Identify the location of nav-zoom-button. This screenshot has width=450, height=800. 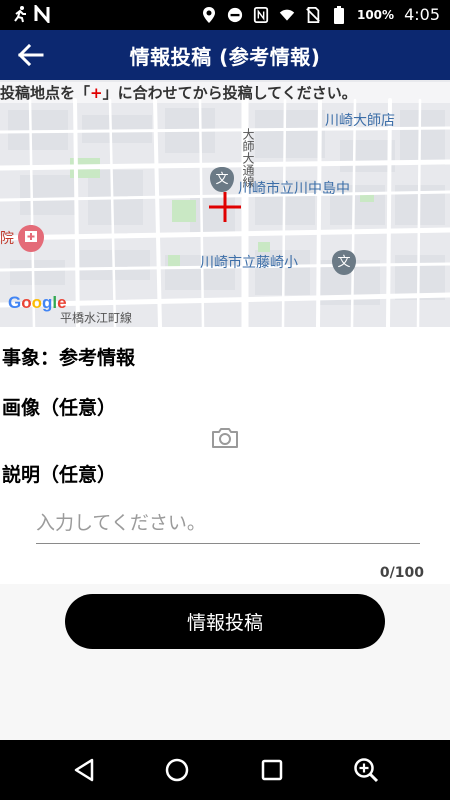
(366, 770).